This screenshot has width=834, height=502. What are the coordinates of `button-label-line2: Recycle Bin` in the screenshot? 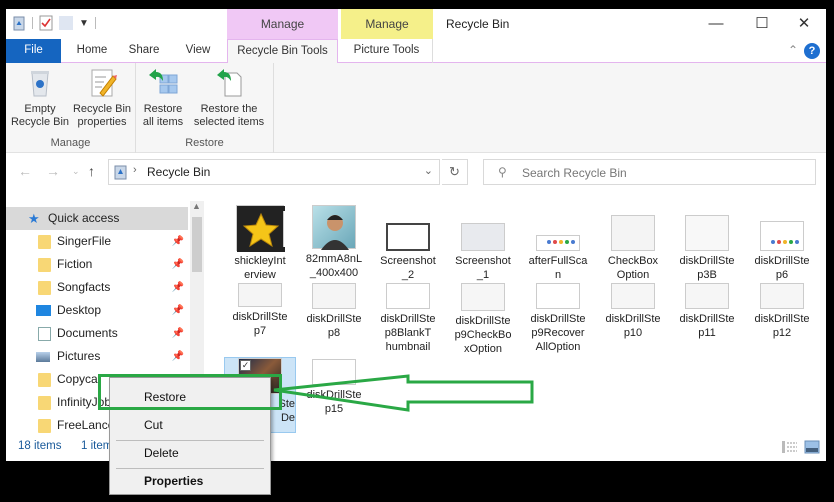 It's located at (40, 122).